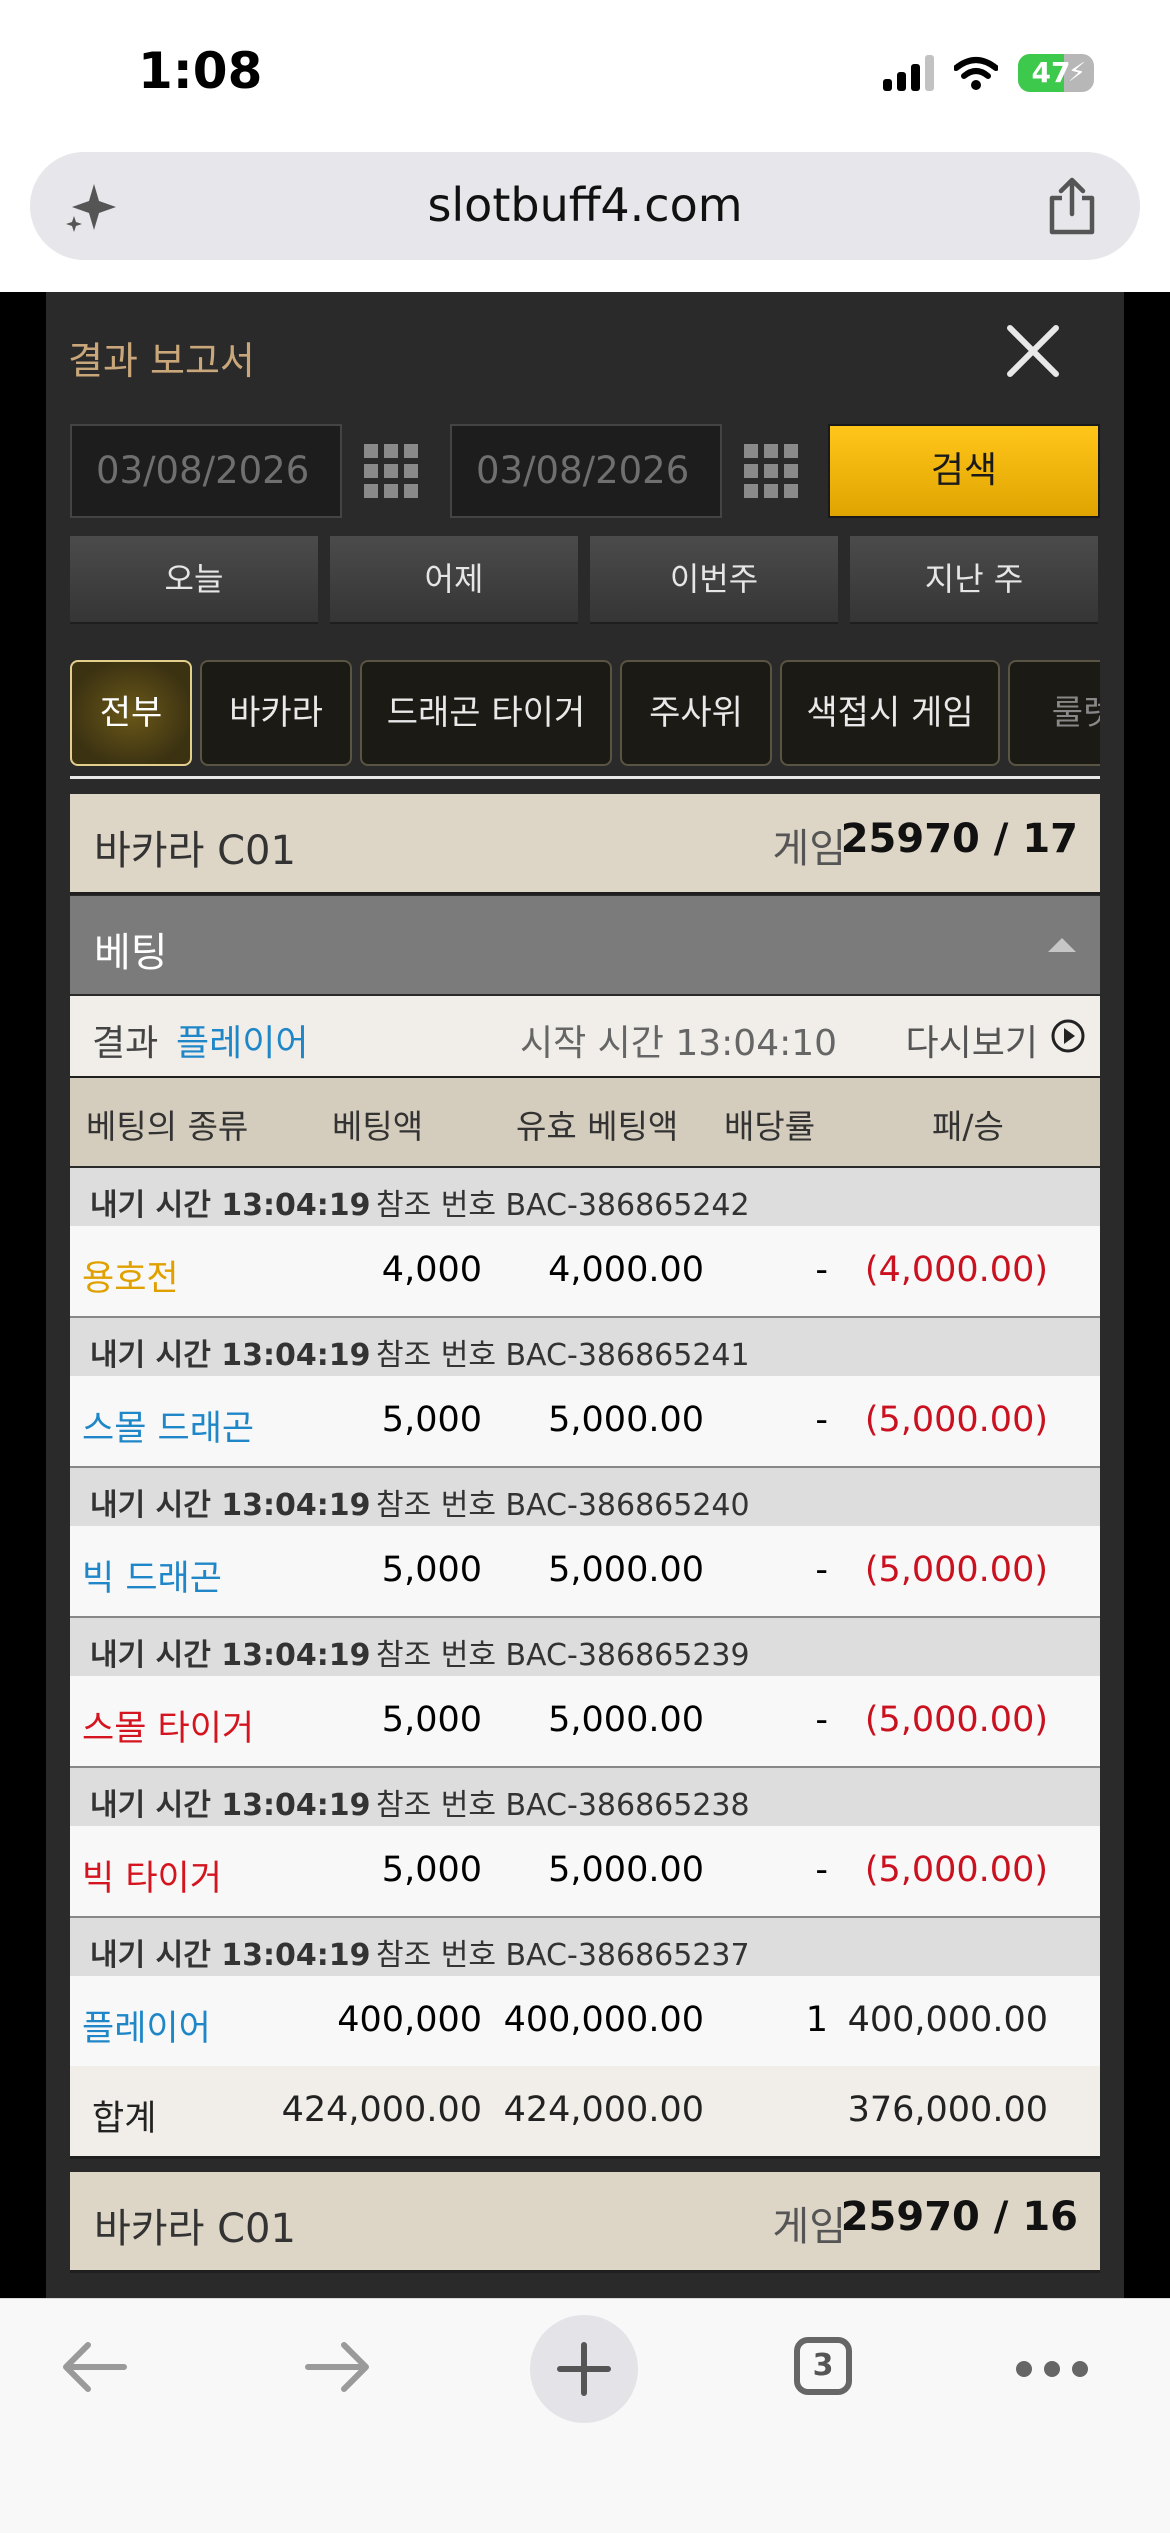  I want to click on win-loss: (4,000.00), so click(956, 1270).